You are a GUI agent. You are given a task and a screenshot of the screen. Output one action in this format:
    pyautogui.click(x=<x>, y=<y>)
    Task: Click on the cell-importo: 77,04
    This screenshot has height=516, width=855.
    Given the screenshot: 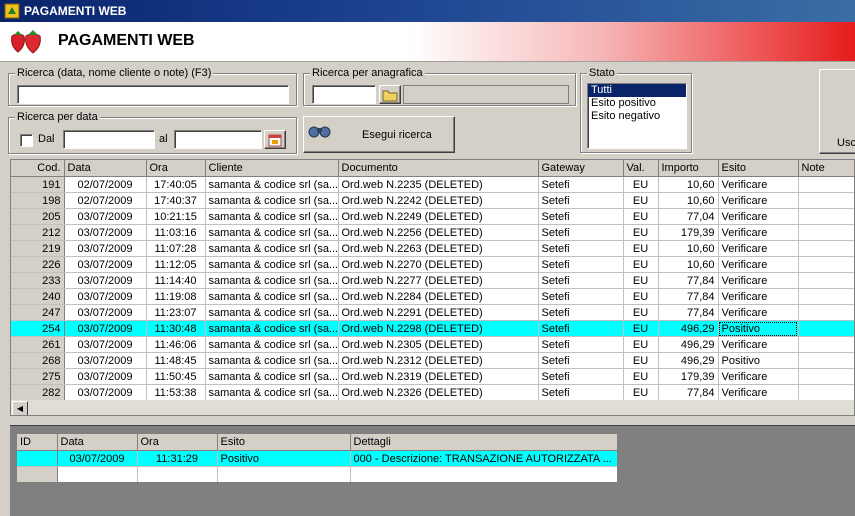 What is the action you would take?
    pyautogui.click(x=688, y=216)
    